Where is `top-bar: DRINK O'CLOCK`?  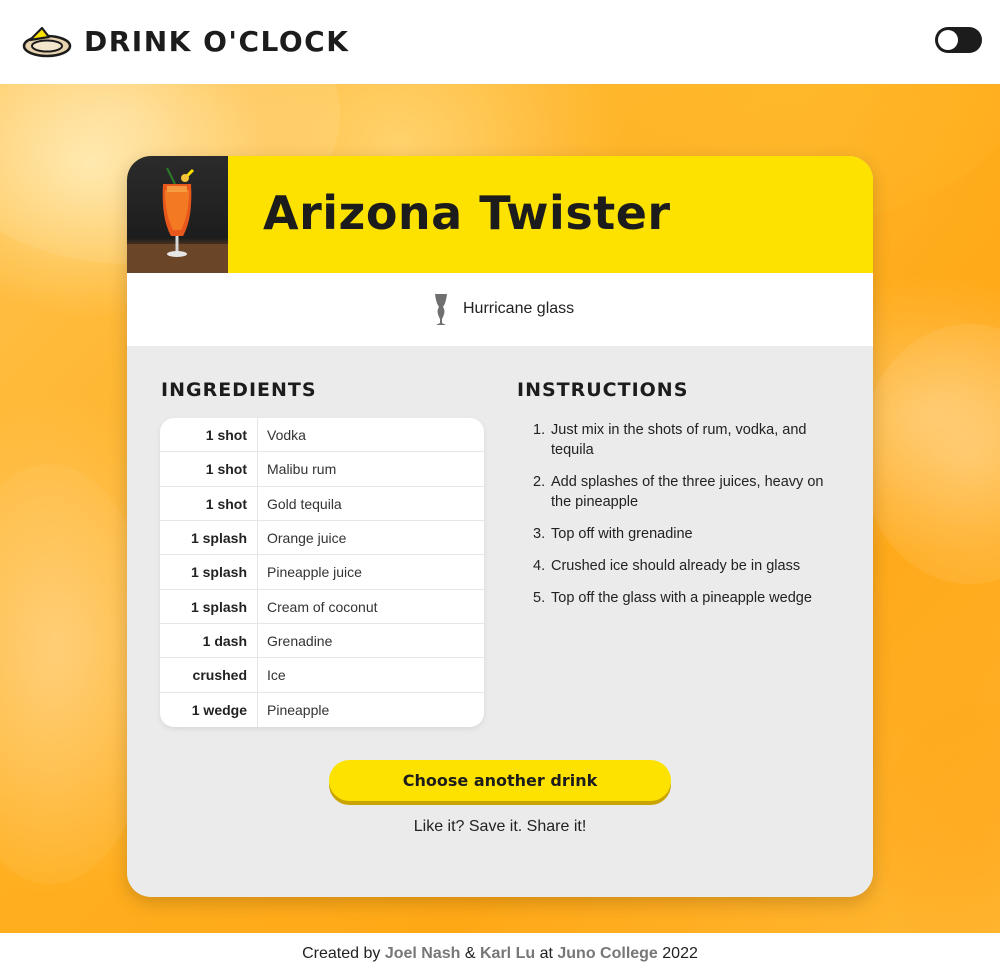
top-bar: DRINK O'CLOCK is located at coordinates (500, 42).